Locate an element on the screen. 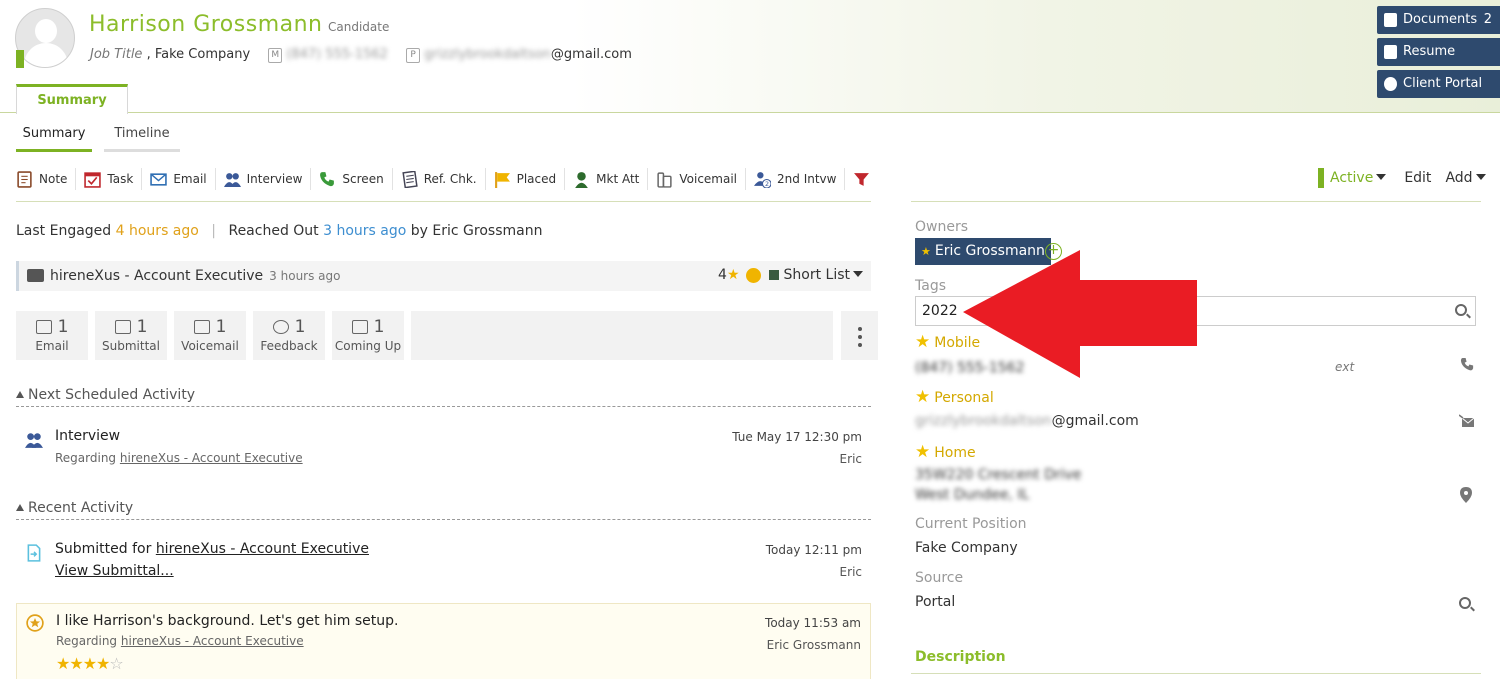  email-label: Email is located at coordinates (190, 179).